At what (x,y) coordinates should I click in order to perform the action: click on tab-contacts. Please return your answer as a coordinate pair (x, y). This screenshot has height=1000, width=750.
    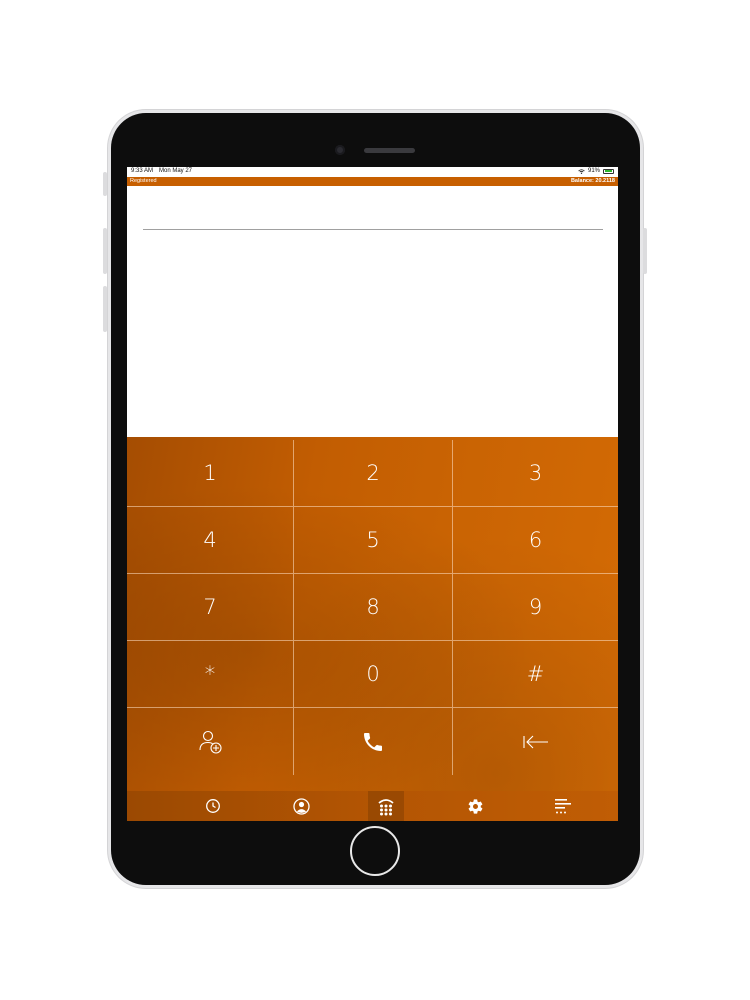
    Looking at the image, I should click on (301, 806).